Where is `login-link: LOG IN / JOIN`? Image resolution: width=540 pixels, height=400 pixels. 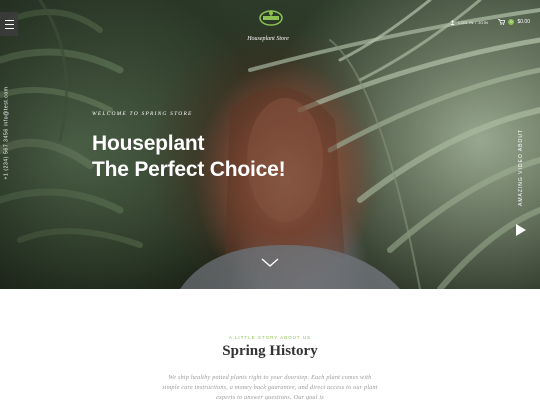
login-link: LOG IN / JOIN is located at coordinates (469, 22).